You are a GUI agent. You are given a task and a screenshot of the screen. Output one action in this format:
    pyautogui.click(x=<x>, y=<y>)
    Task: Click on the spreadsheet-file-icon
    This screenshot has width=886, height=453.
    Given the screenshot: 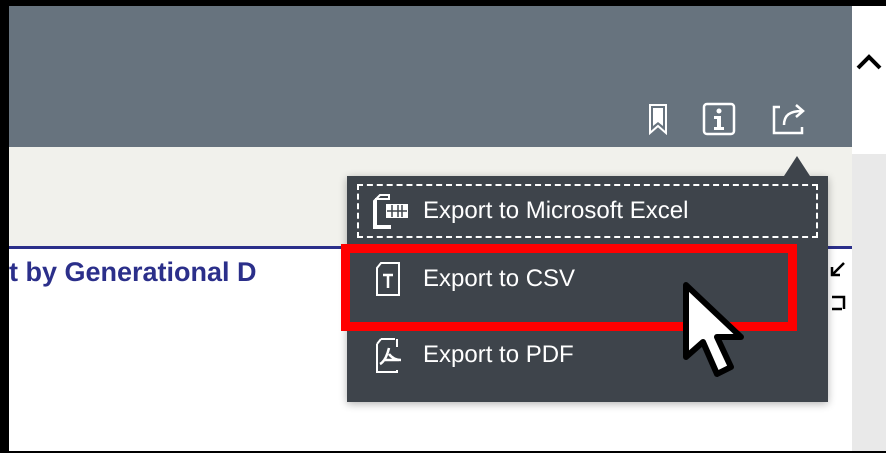 What is the action you would take?
    pyautogui.click(x=391, y=211)
    